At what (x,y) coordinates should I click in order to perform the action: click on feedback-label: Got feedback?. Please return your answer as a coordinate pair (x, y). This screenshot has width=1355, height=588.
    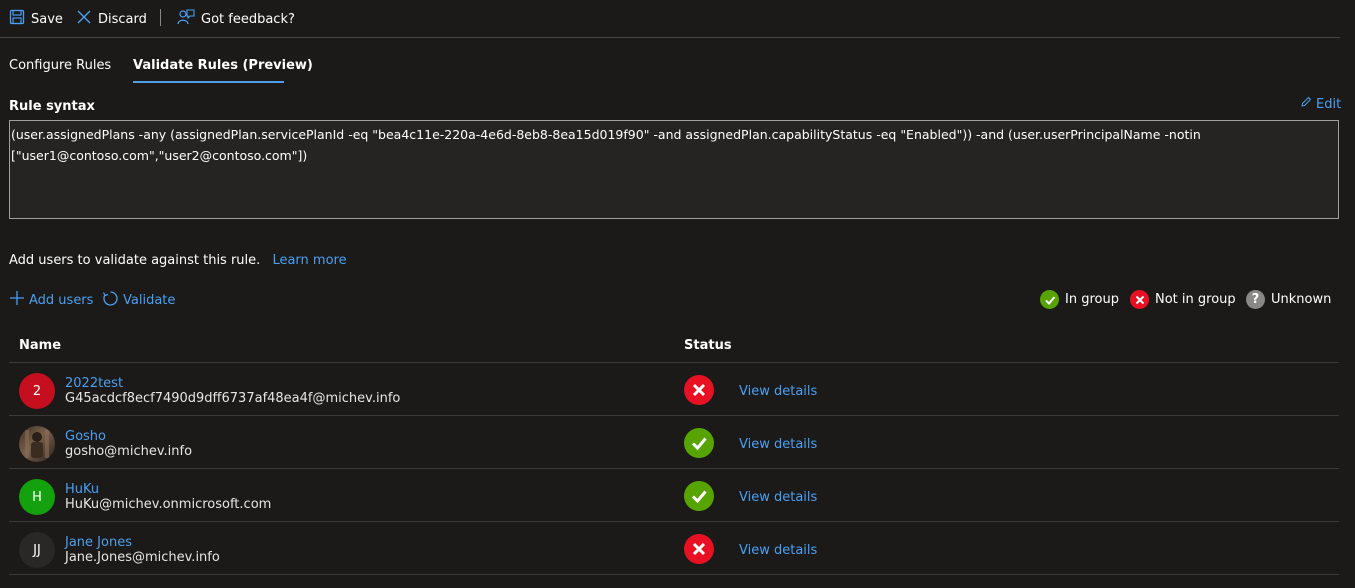
    Looking at the image, I should click on (248, 19).